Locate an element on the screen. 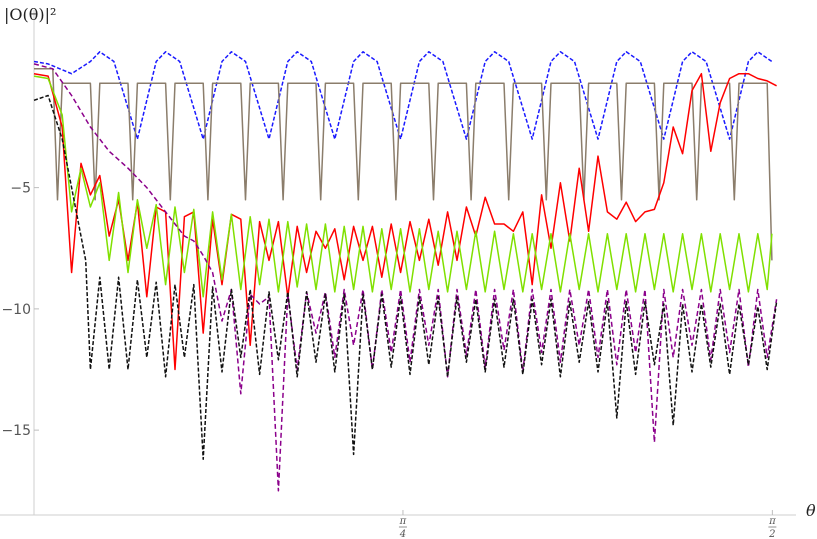 The image size is (817, 539). x-tick-label-denominator: 4 is located at coordinates (402, 534).